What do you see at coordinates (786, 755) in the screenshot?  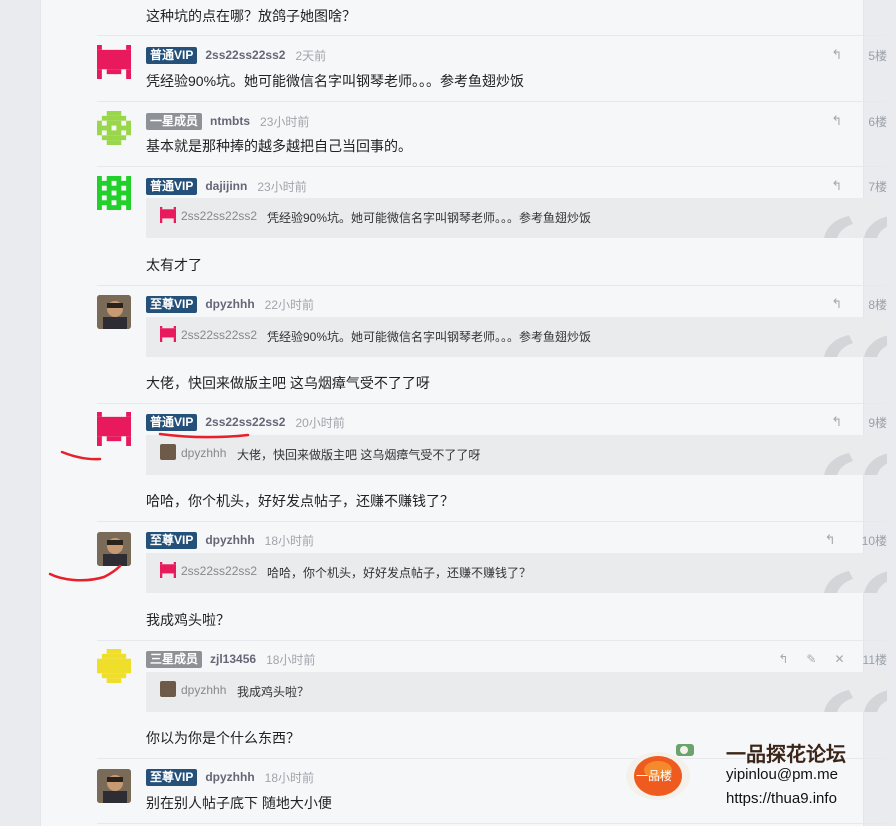 I see `watermark-title: 一品探花论坛` at bounding box center [786, 755].